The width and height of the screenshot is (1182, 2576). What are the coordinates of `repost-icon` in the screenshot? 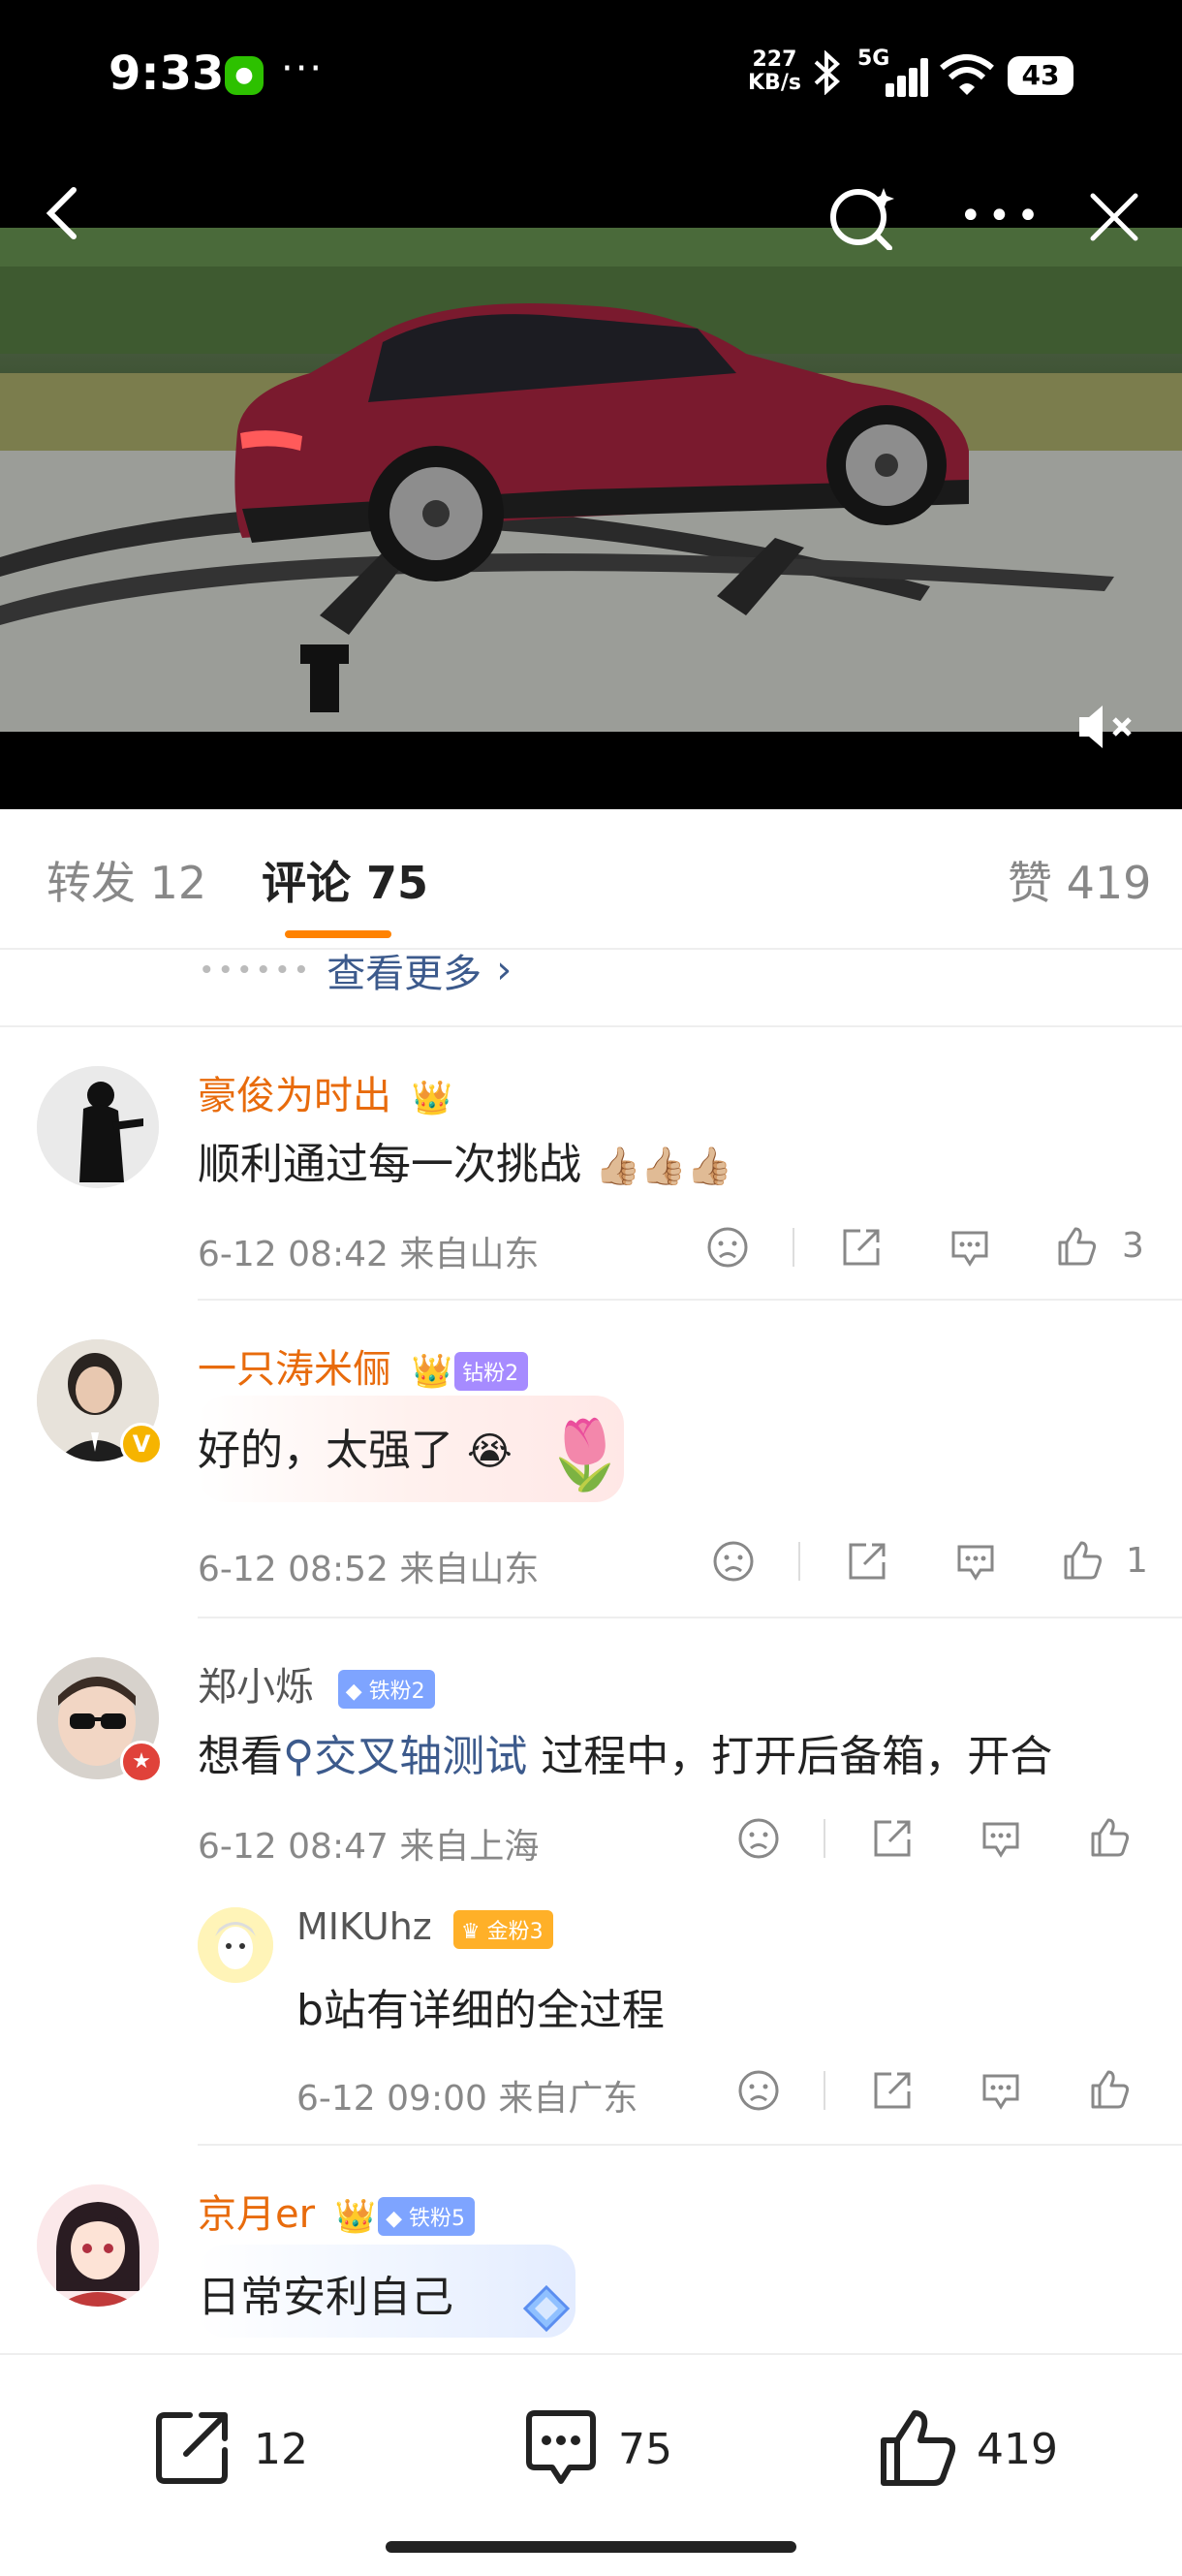 It's located at (195, 2449).